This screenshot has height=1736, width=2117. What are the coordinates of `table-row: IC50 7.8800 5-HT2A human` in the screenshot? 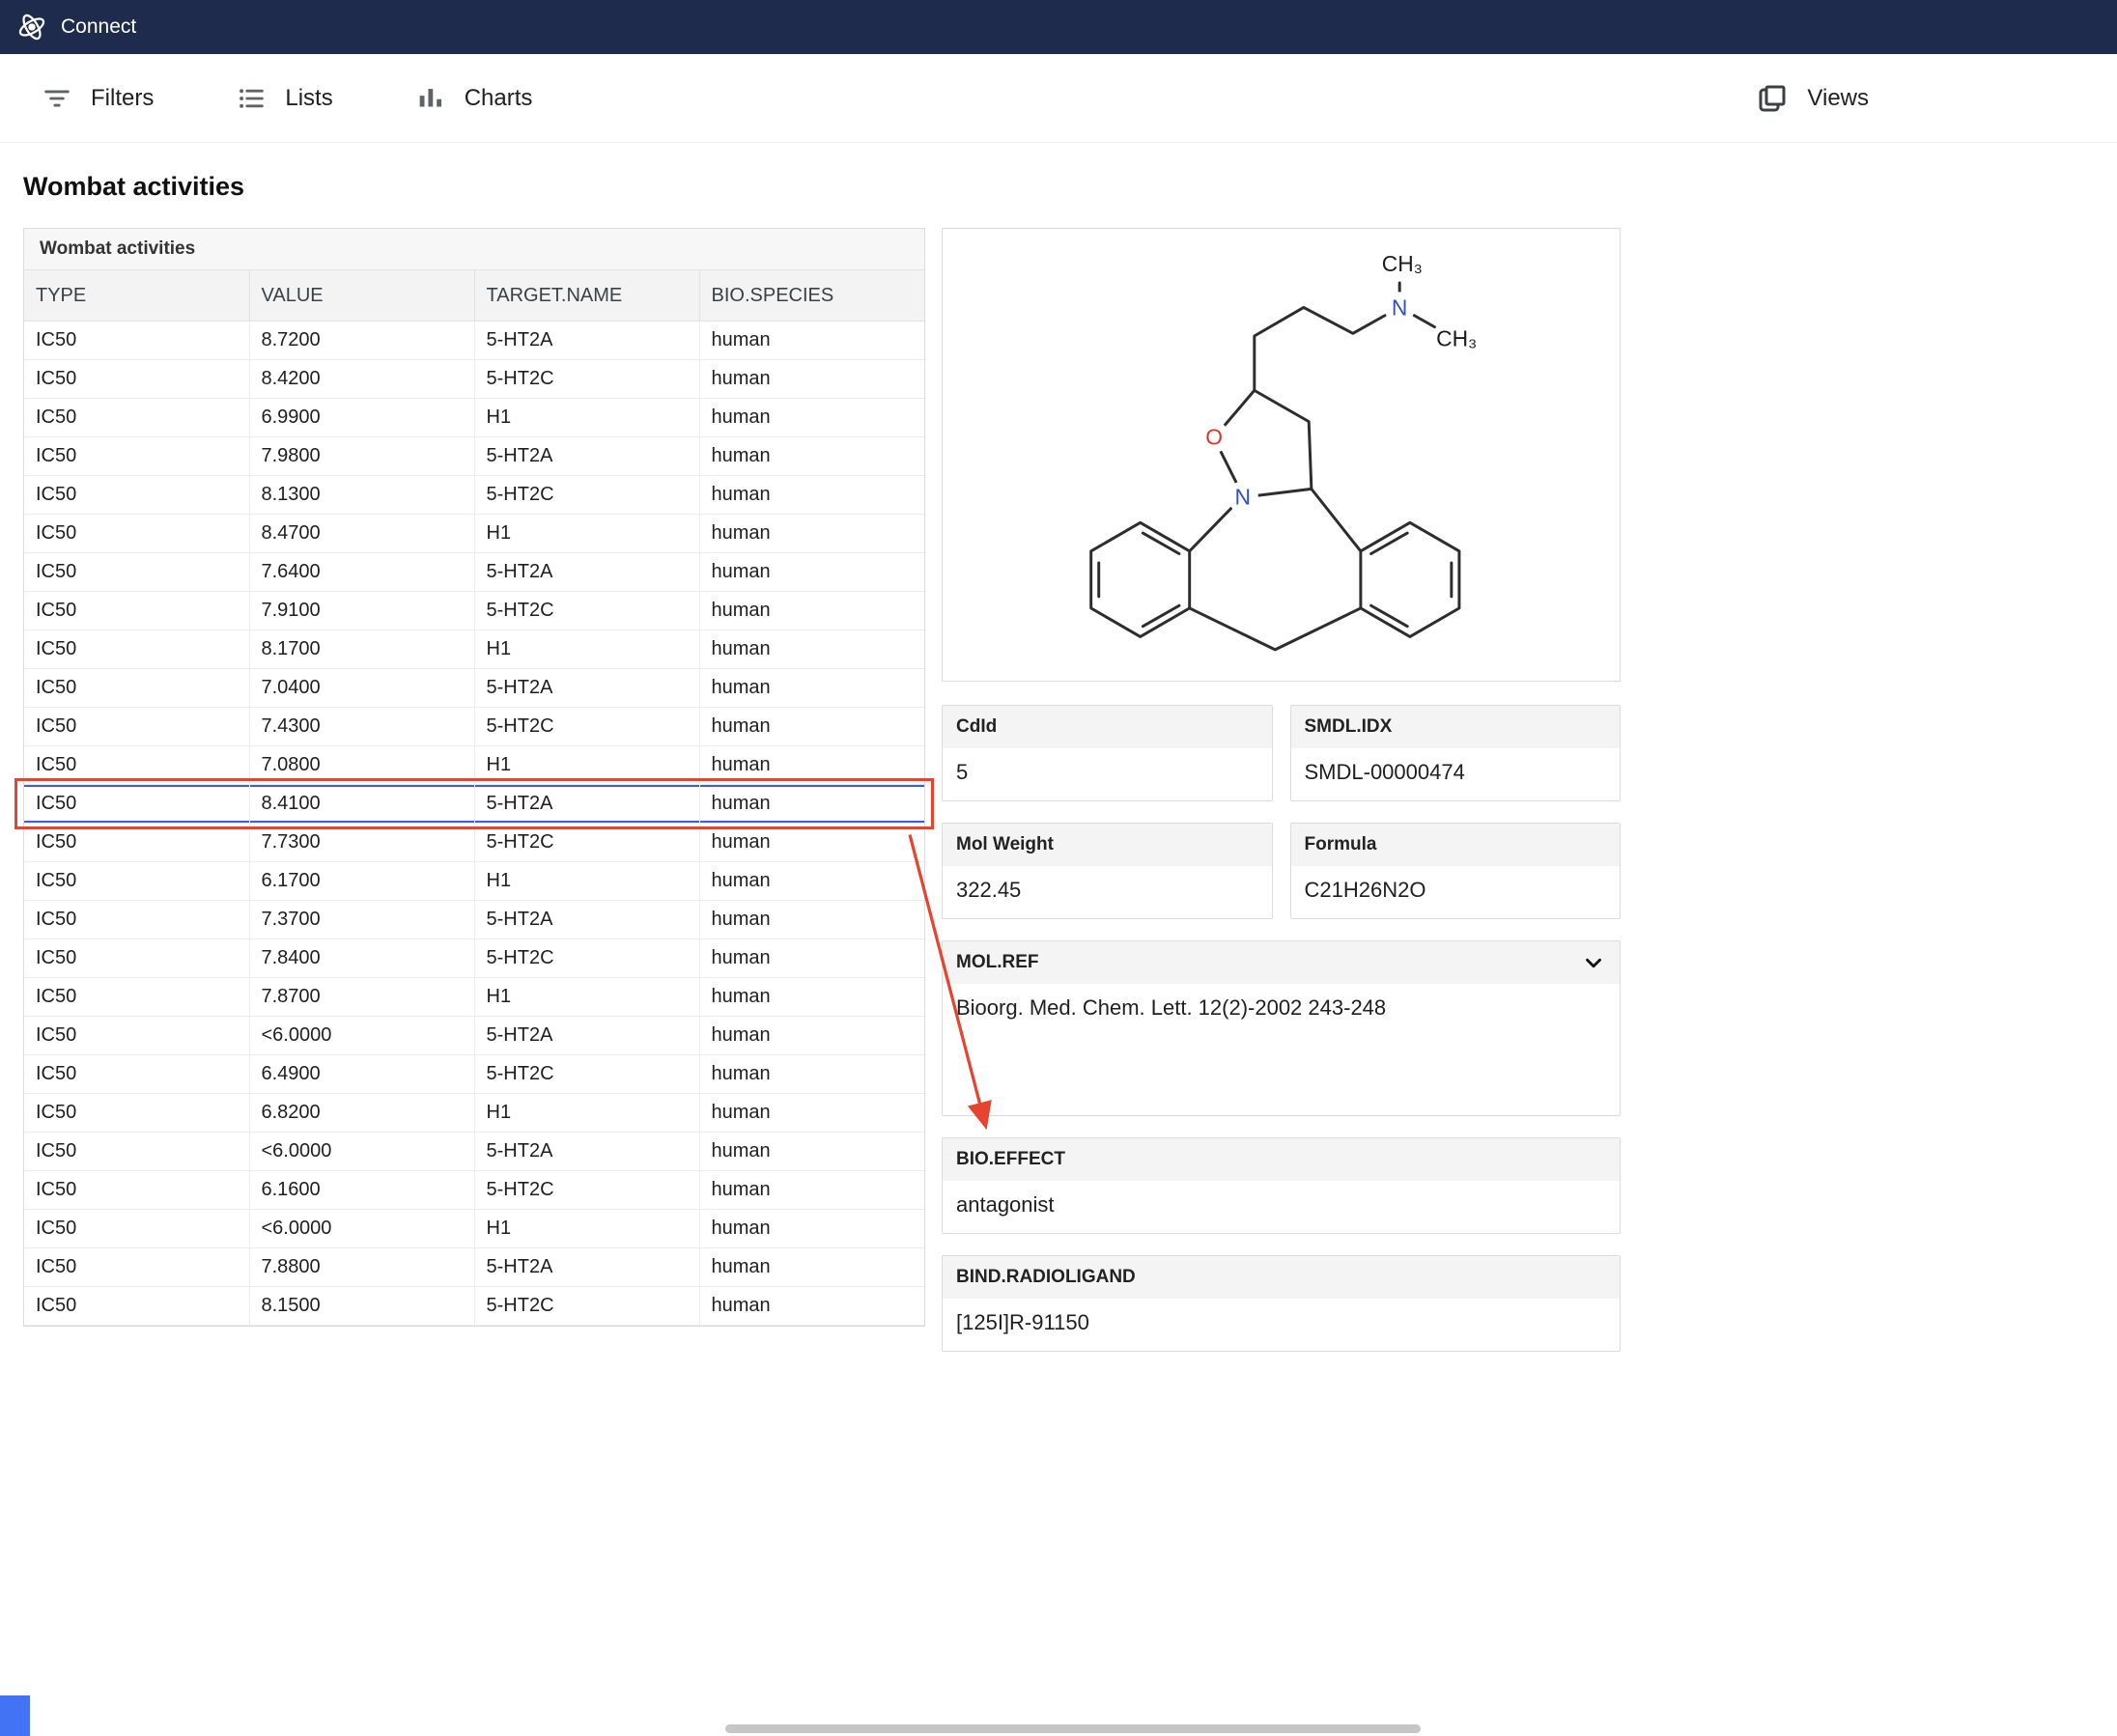 It's located at (474, 1267).